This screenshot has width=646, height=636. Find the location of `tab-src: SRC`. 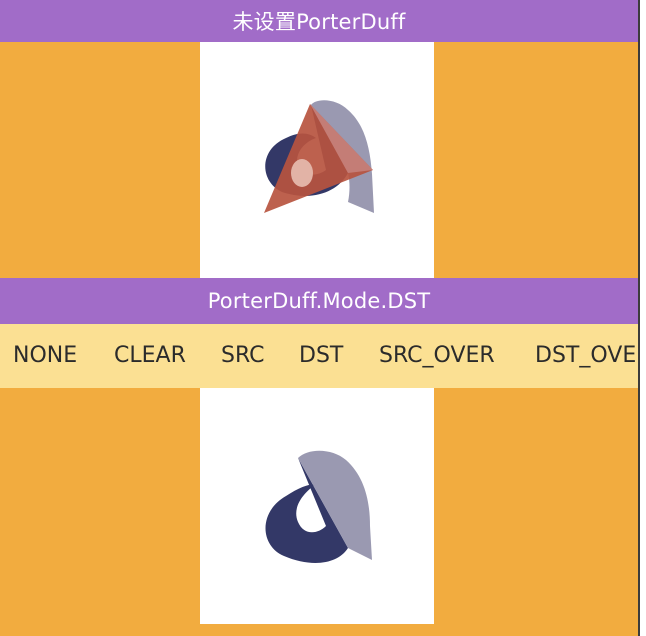

tab-src: SRC is located at coordinates (243, 356).